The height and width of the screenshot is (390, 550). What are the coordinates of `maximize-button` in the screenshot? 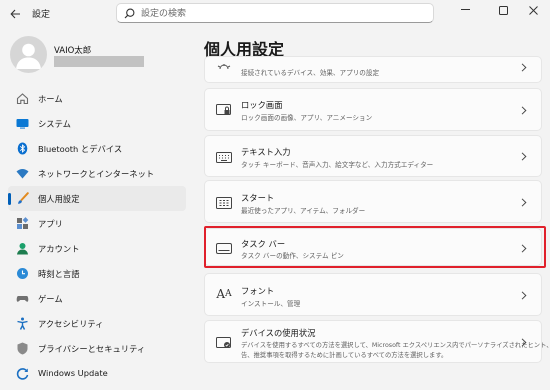 It's located at (503, 10).